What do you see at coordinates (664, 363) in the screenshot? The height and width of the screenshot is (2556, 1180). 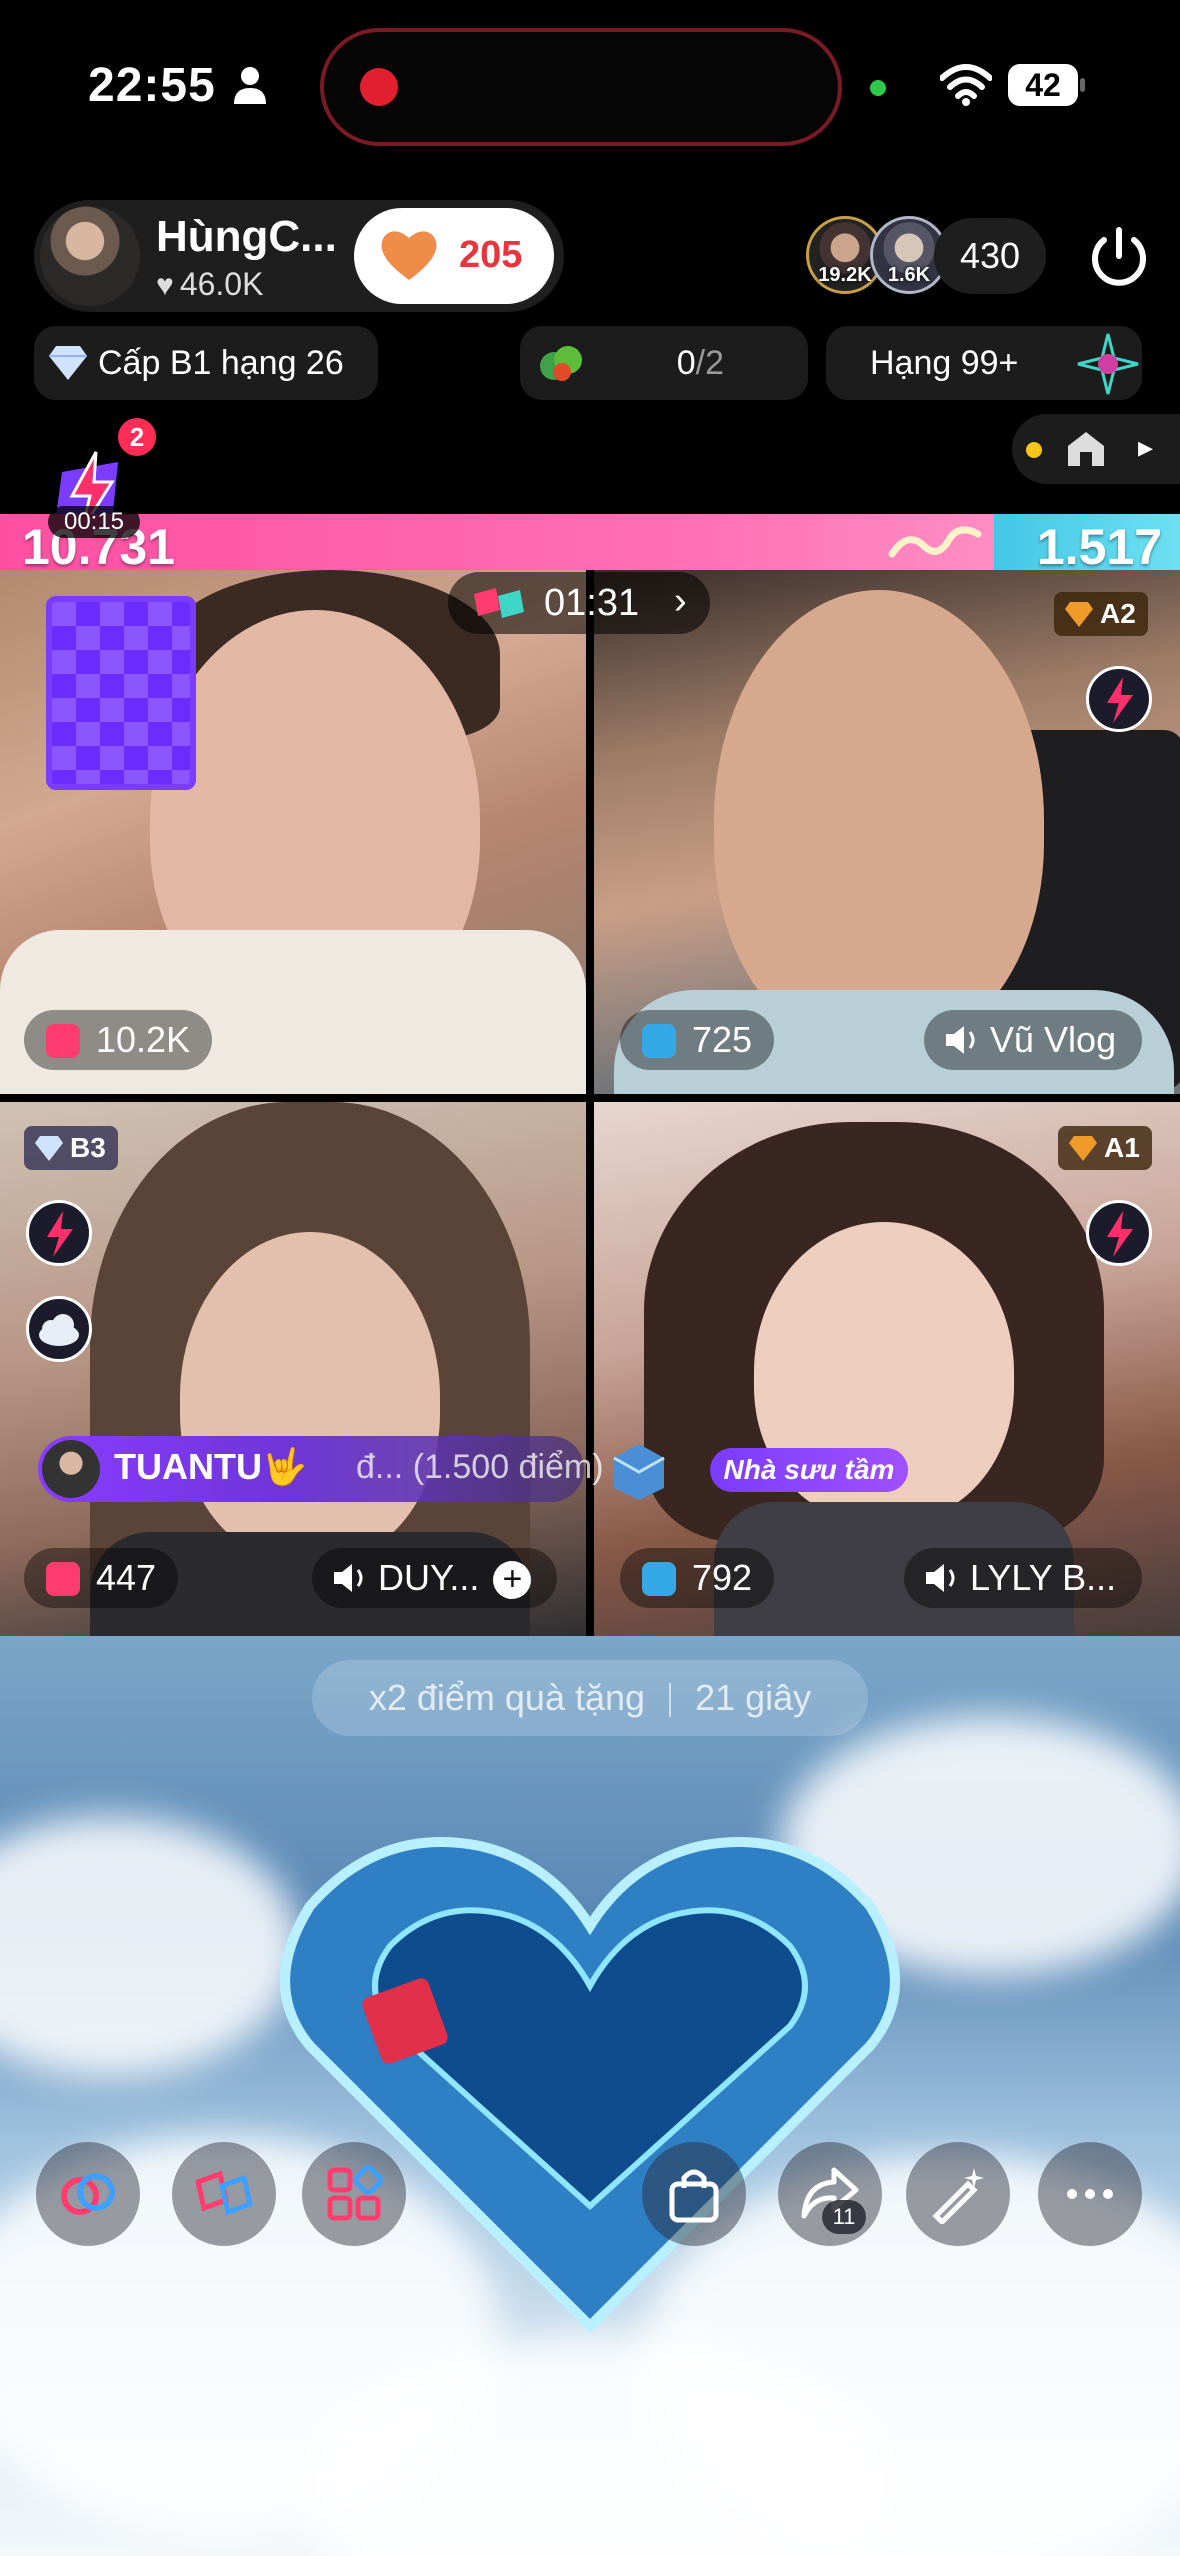 I see `goal-chip: 0/2` at bounding box center [664, 363].